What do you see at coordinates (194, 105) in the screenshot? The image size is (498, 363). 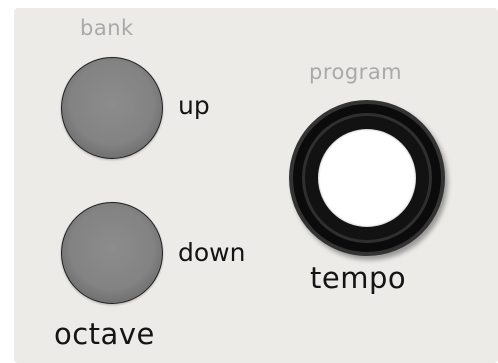 I see `bank-up-label: up` at bounding box center [194, 105].